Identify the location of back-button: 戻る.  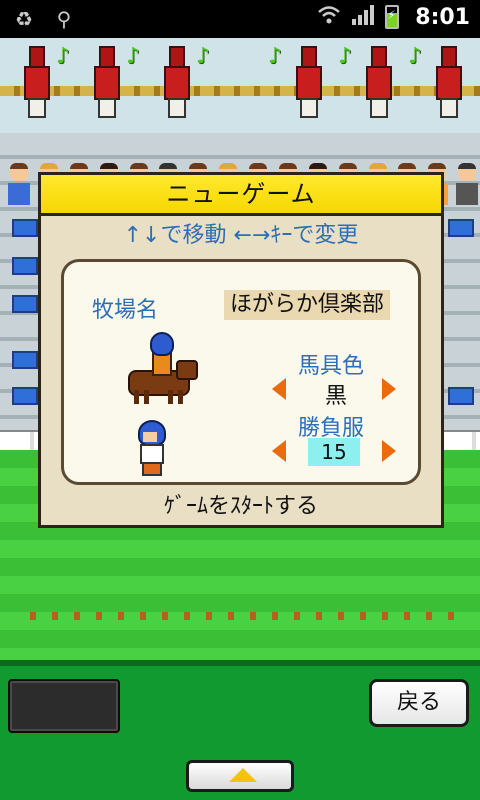
(419, 703).